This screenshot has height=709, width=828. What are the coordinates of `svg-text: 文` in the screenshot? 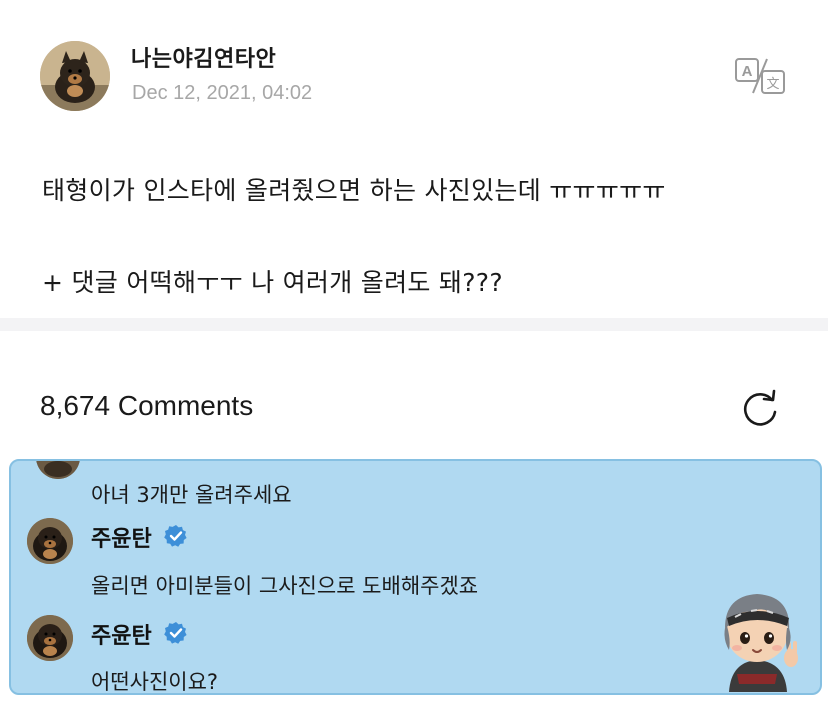 It's located at (772, 84).